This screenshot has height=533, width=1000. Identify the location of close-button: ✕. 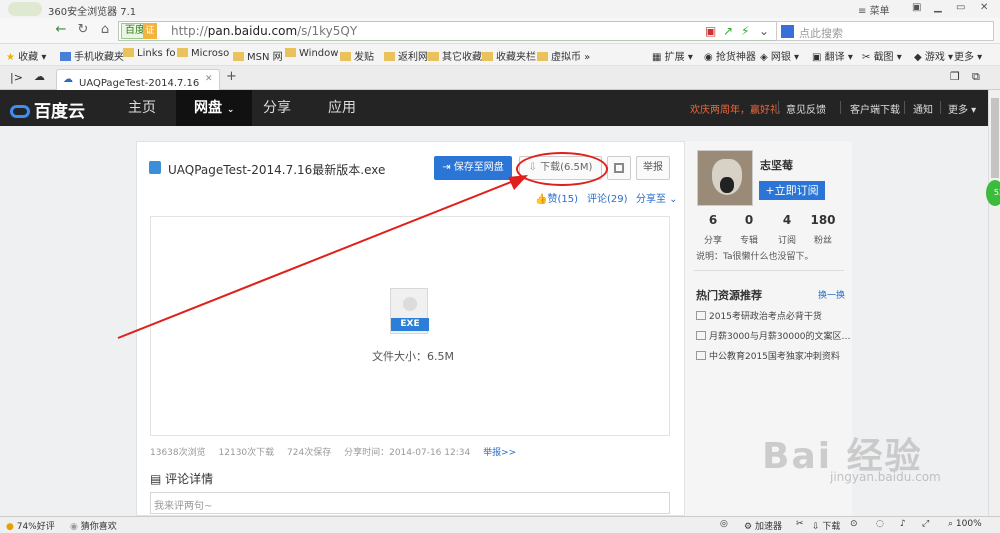
(984, 7).